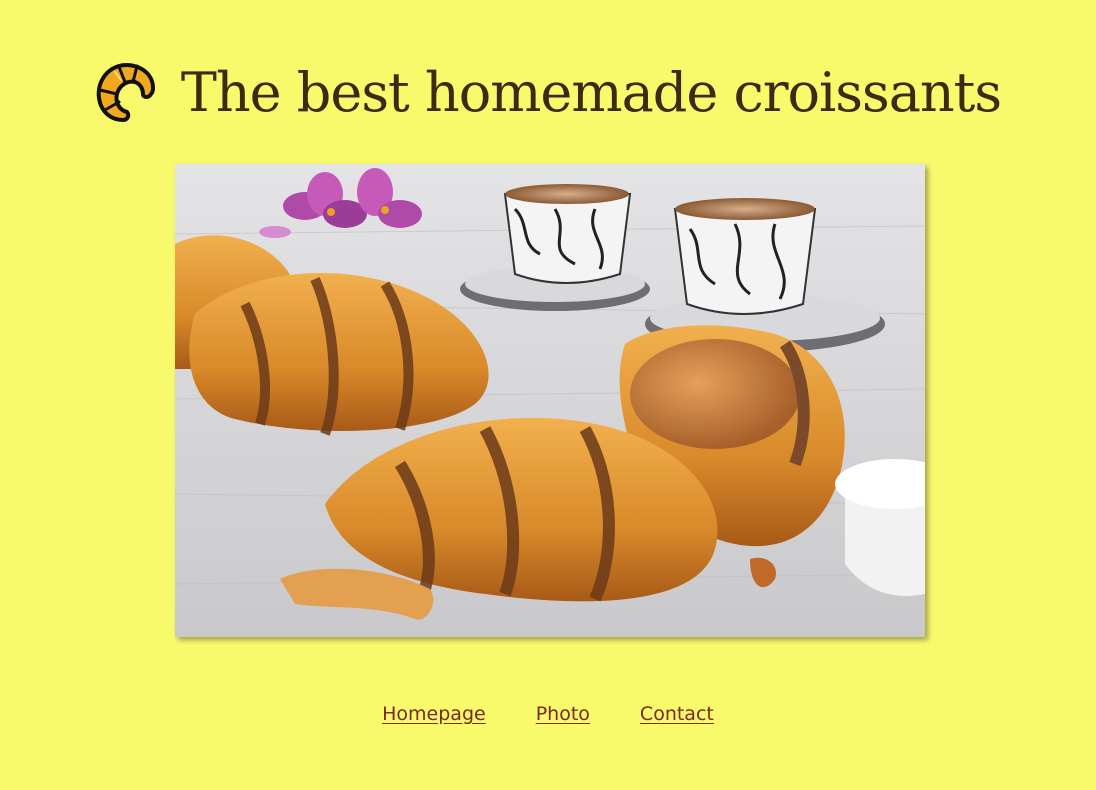 The width and height of the screenshot is (1096, 790). Describe the element at coordinates (591, 92) in the screenshot. I see `page-title: The best homemade croissants` at that location.